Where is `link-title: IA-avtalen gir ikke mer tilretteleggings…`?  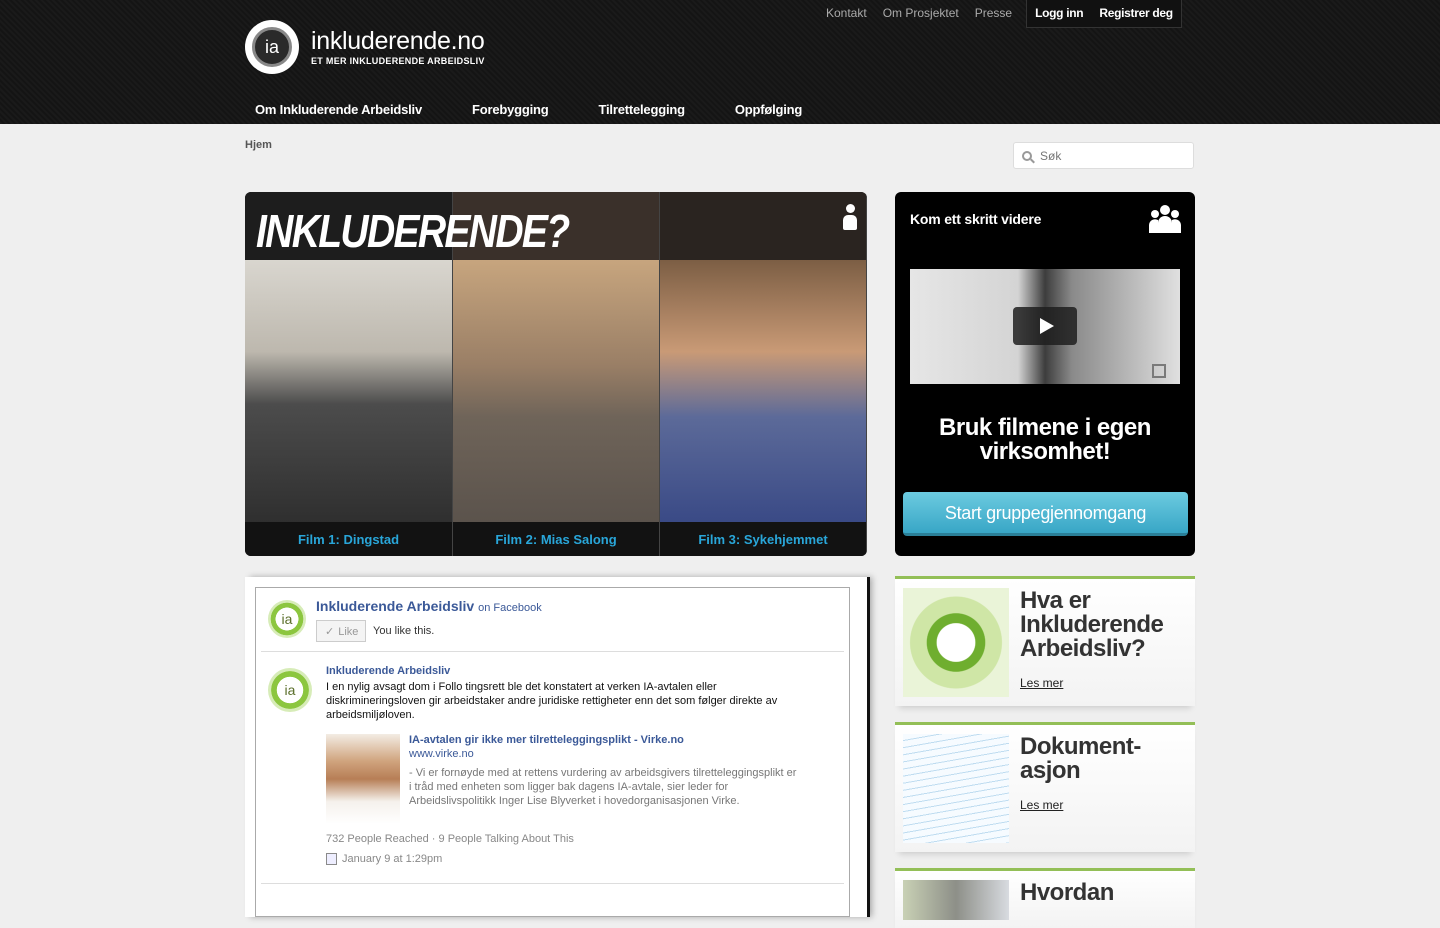 link-title: IA-avtalen gir ikke mer tilretteleggings… is located at coordinates (546, 740).